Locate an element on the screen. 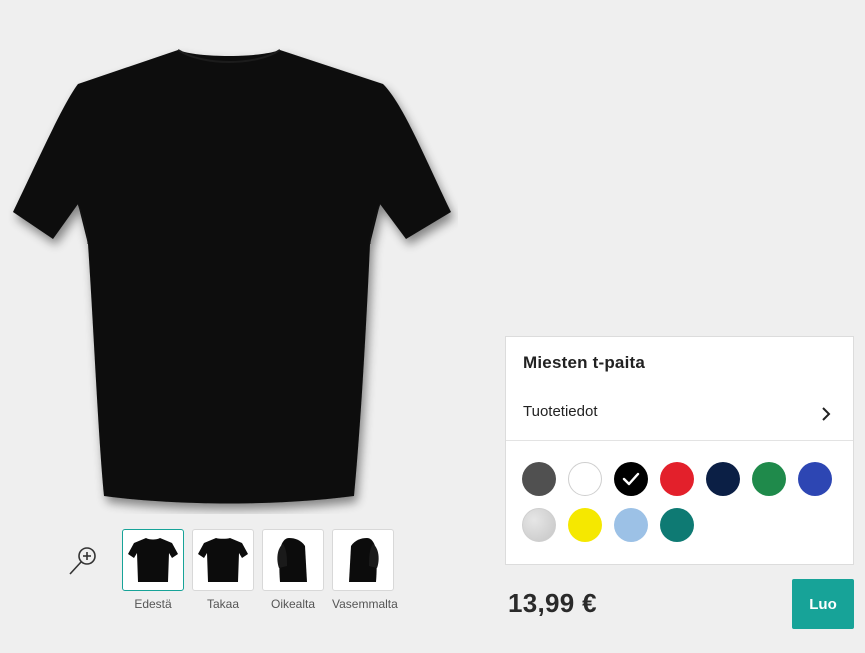  tshirt-back-icon is located at coordinates (223, 560).